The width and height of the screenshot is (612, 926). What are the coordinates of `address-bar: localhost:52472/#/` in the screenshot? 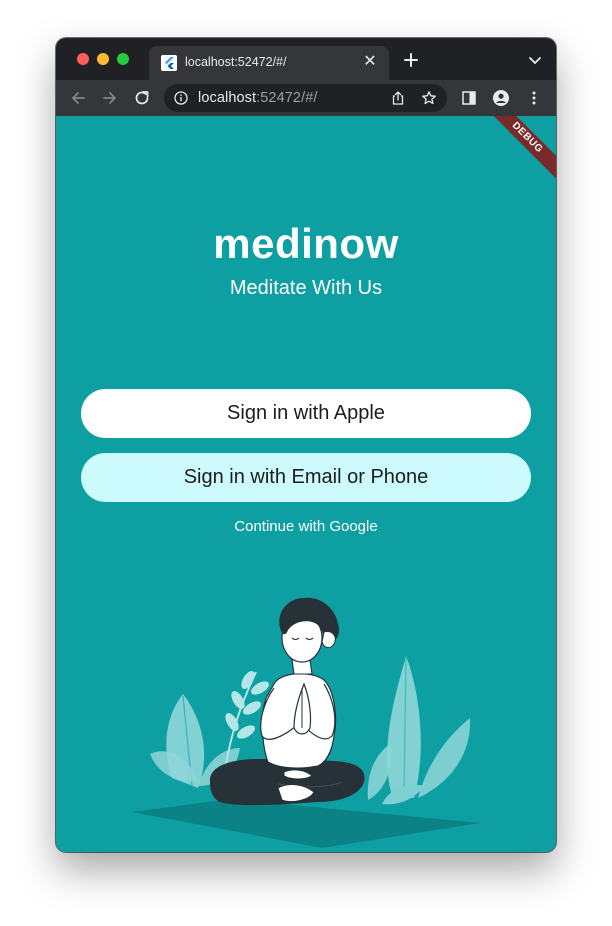 It's located at (305, 98).